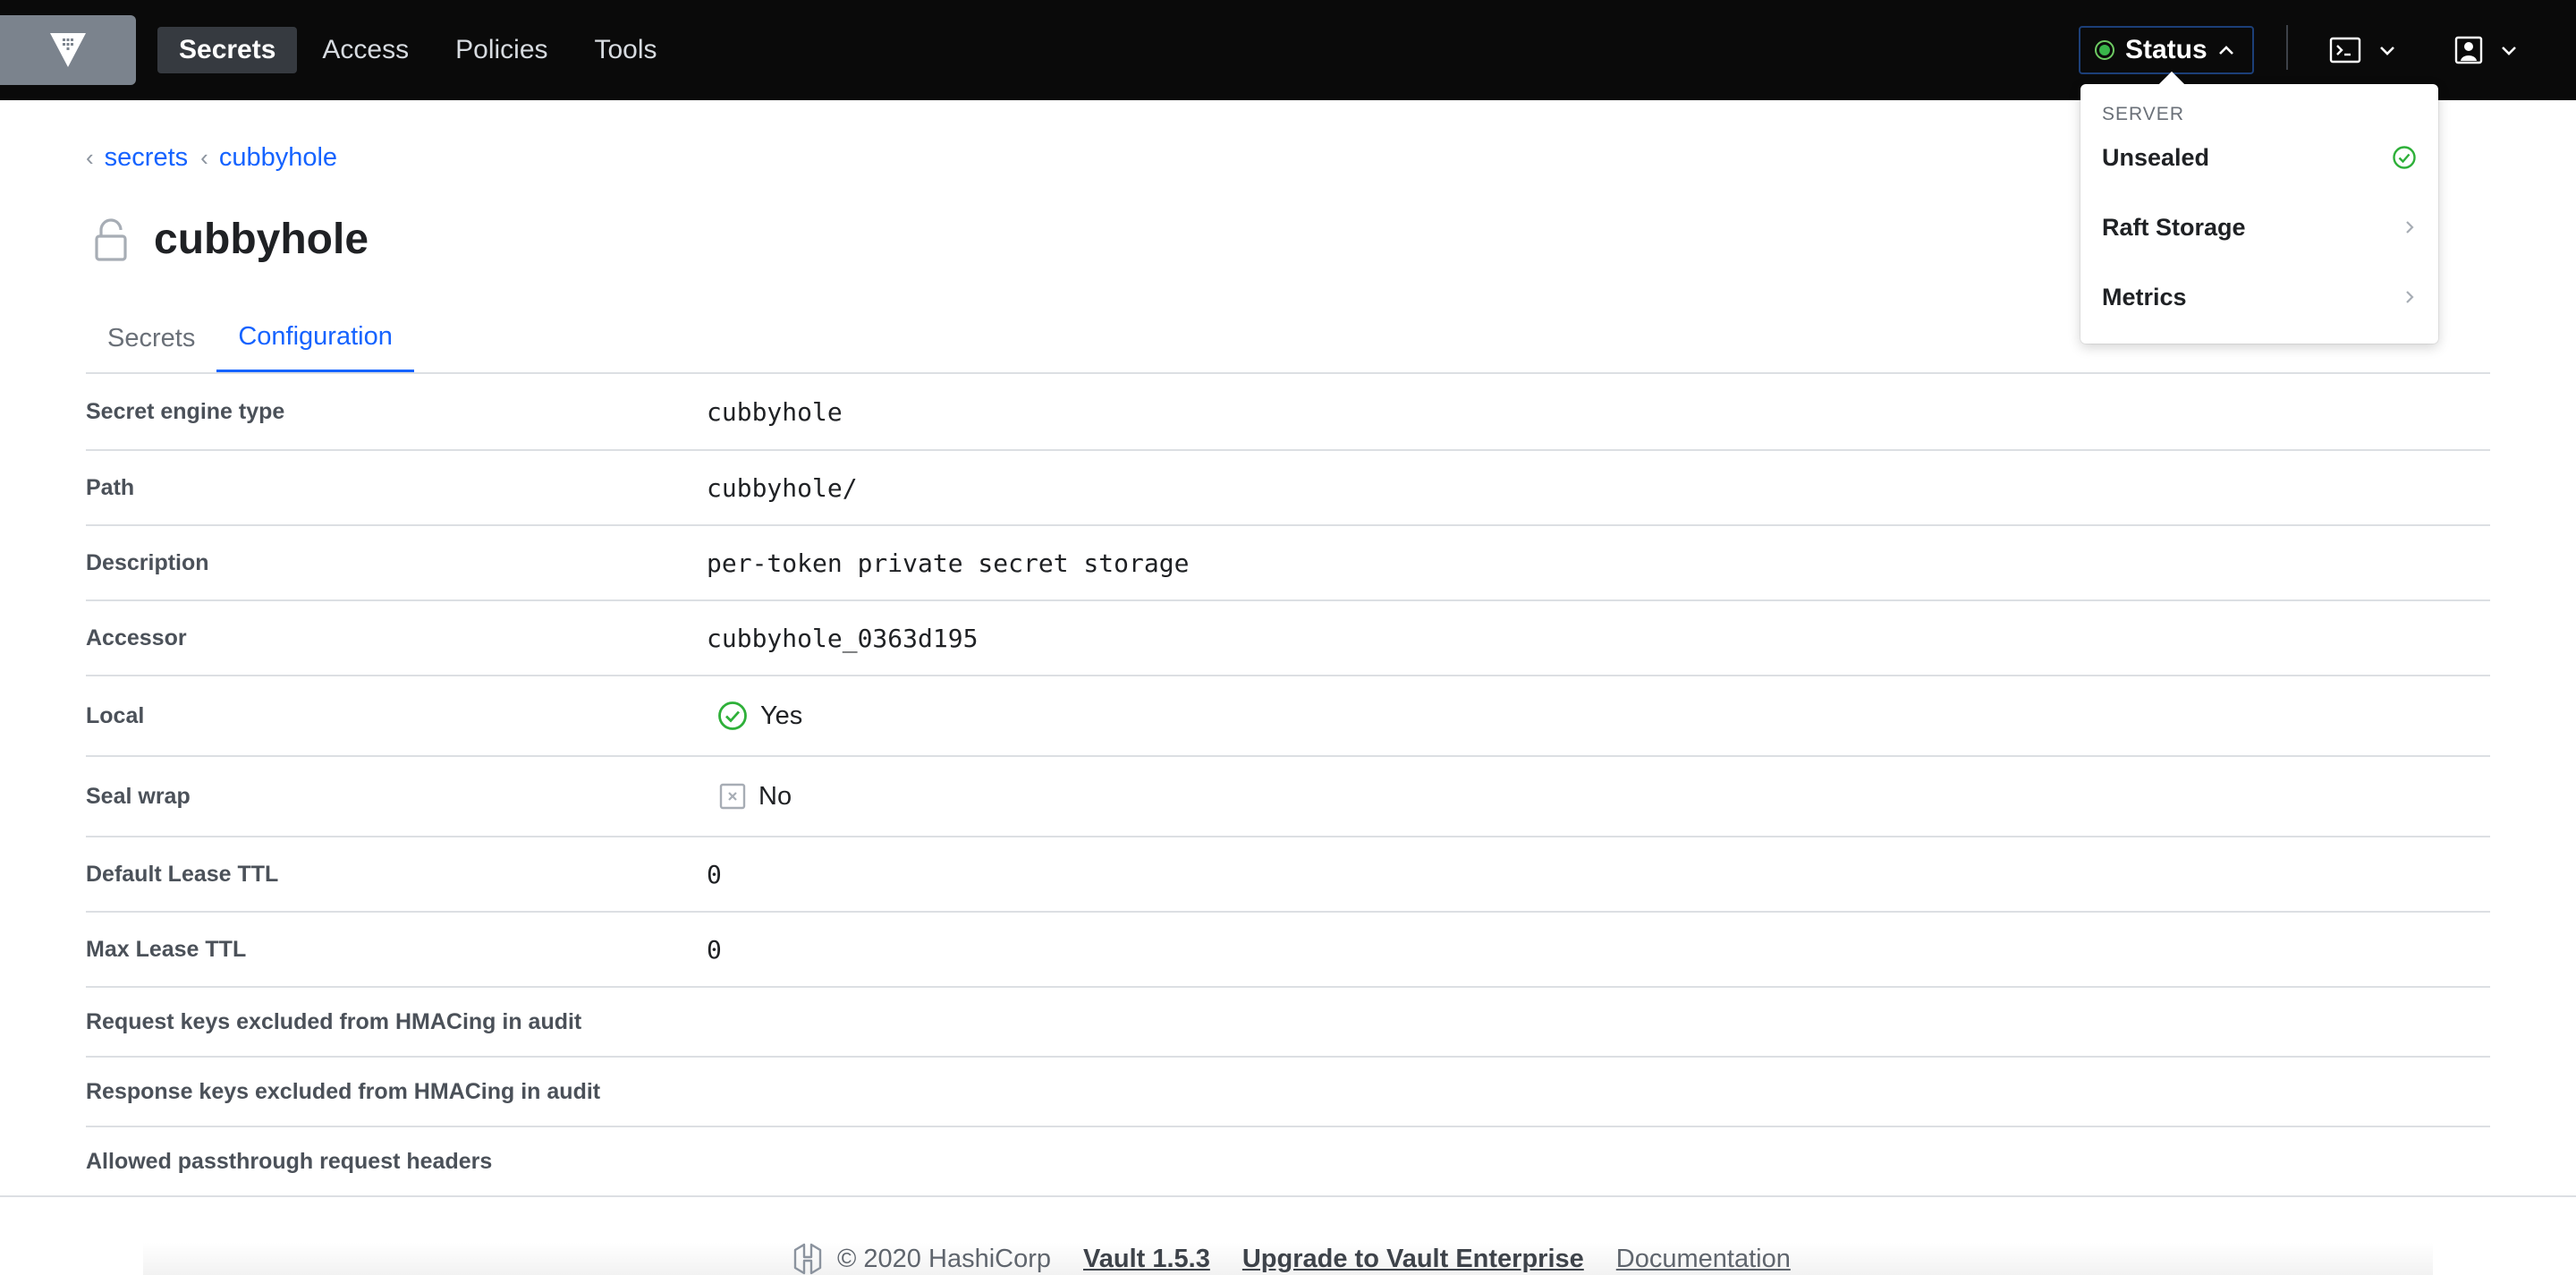 Image resolution: width=2576 pixels, height=1275 pixels. Describe the element at coordinates (2468, 50) in the screenshot. I see `user-icon` at that location.